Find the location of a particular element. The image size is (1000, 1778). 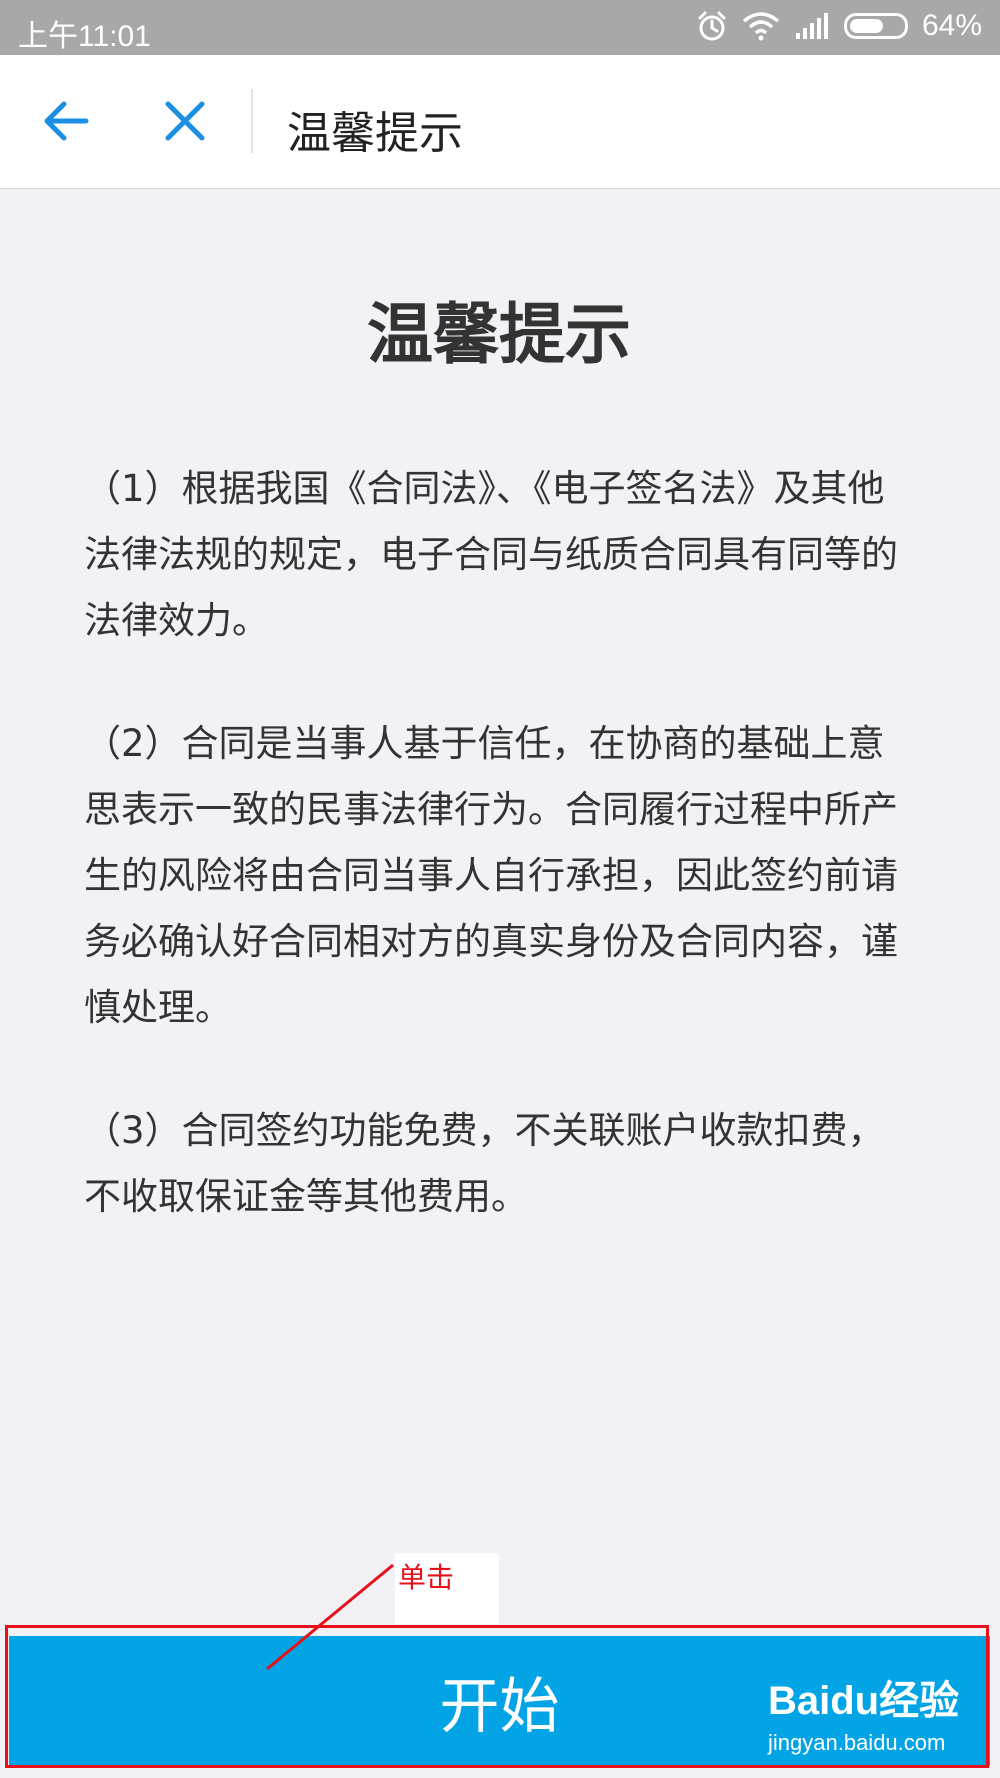

signal-icon is located at coordinates (811, 26).